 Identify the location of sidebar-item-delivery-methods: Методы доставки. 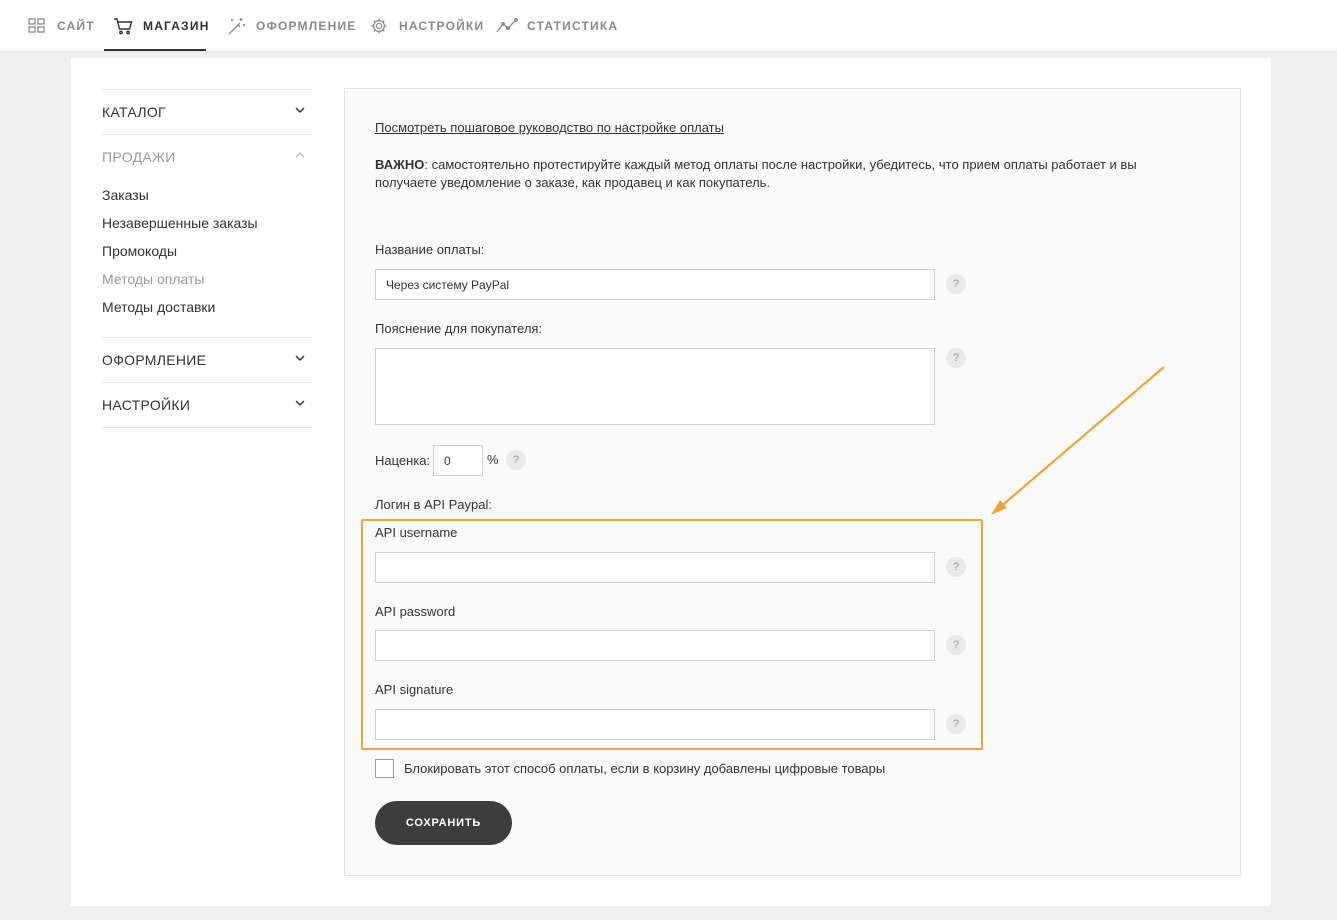
(207, 307).